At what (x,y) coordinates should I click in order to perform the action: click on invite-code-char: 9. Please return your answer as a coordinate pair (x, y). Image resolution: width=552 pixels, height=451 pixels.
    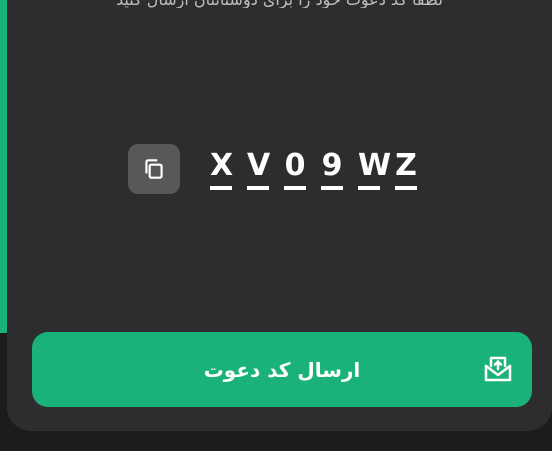
    Looking at the image, I should click on (332, 169).